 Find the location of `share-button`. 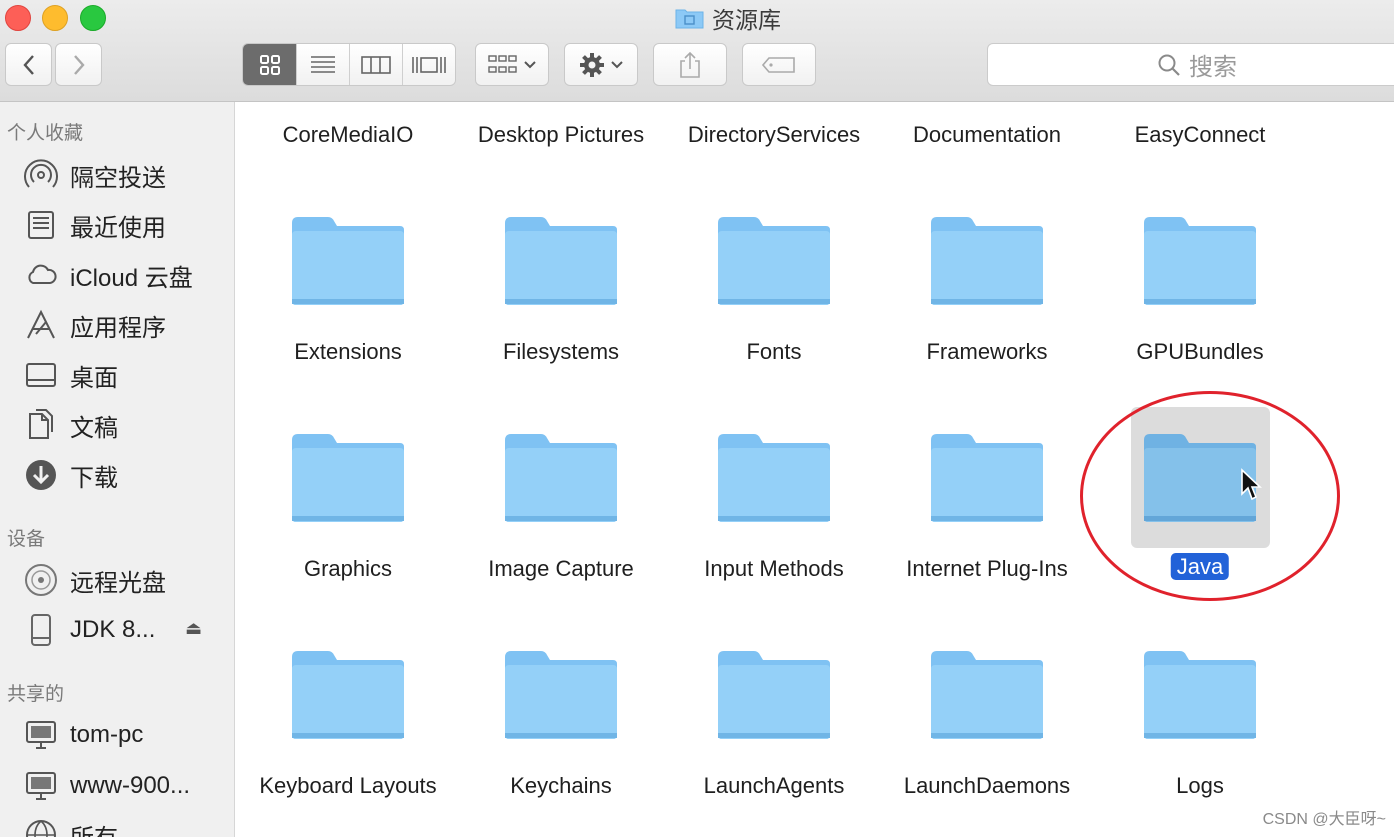

share-button is located at coordinates (690, 64).